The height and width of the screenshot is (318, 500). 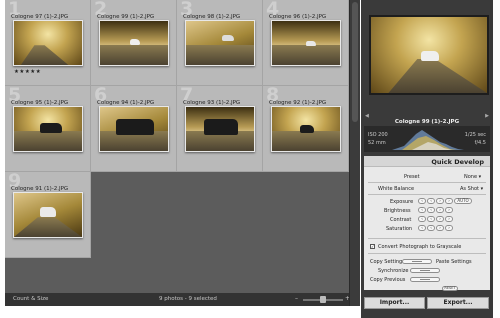 I want to click on synchronize-button, so click(x=425, y=270).